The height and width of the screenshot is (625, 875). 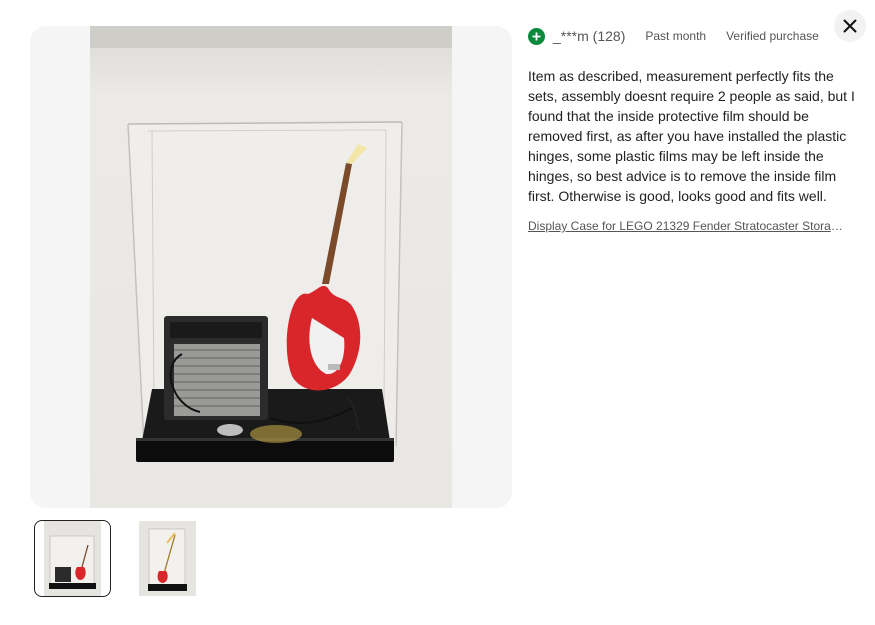 What do you see at coordinates (676, 36) in the screenshot?
I see `review-date: Past month` at bounding box center [676, 36].